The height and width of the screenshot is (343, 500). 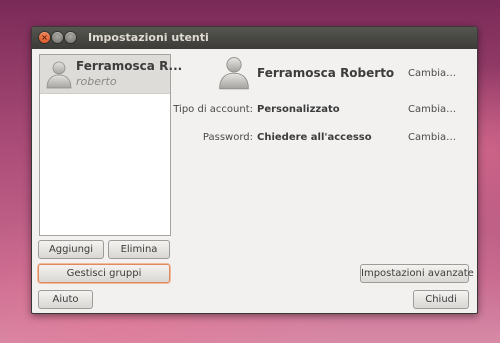 What do you see at coordinates (213, 109) in the screenshot?
I see `account-type-label: Tipo di account:` at bounding box center [213, 109].